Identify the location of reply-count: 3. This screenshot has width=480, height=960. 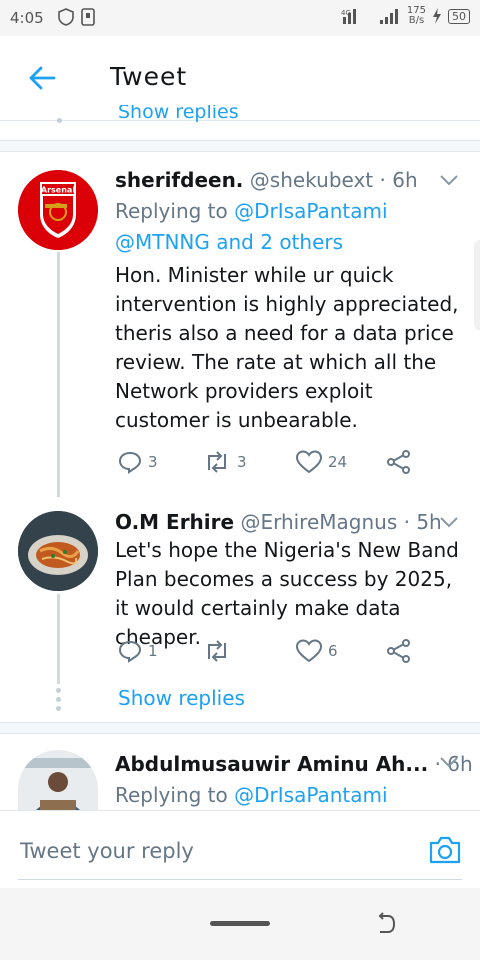
(153, 462).